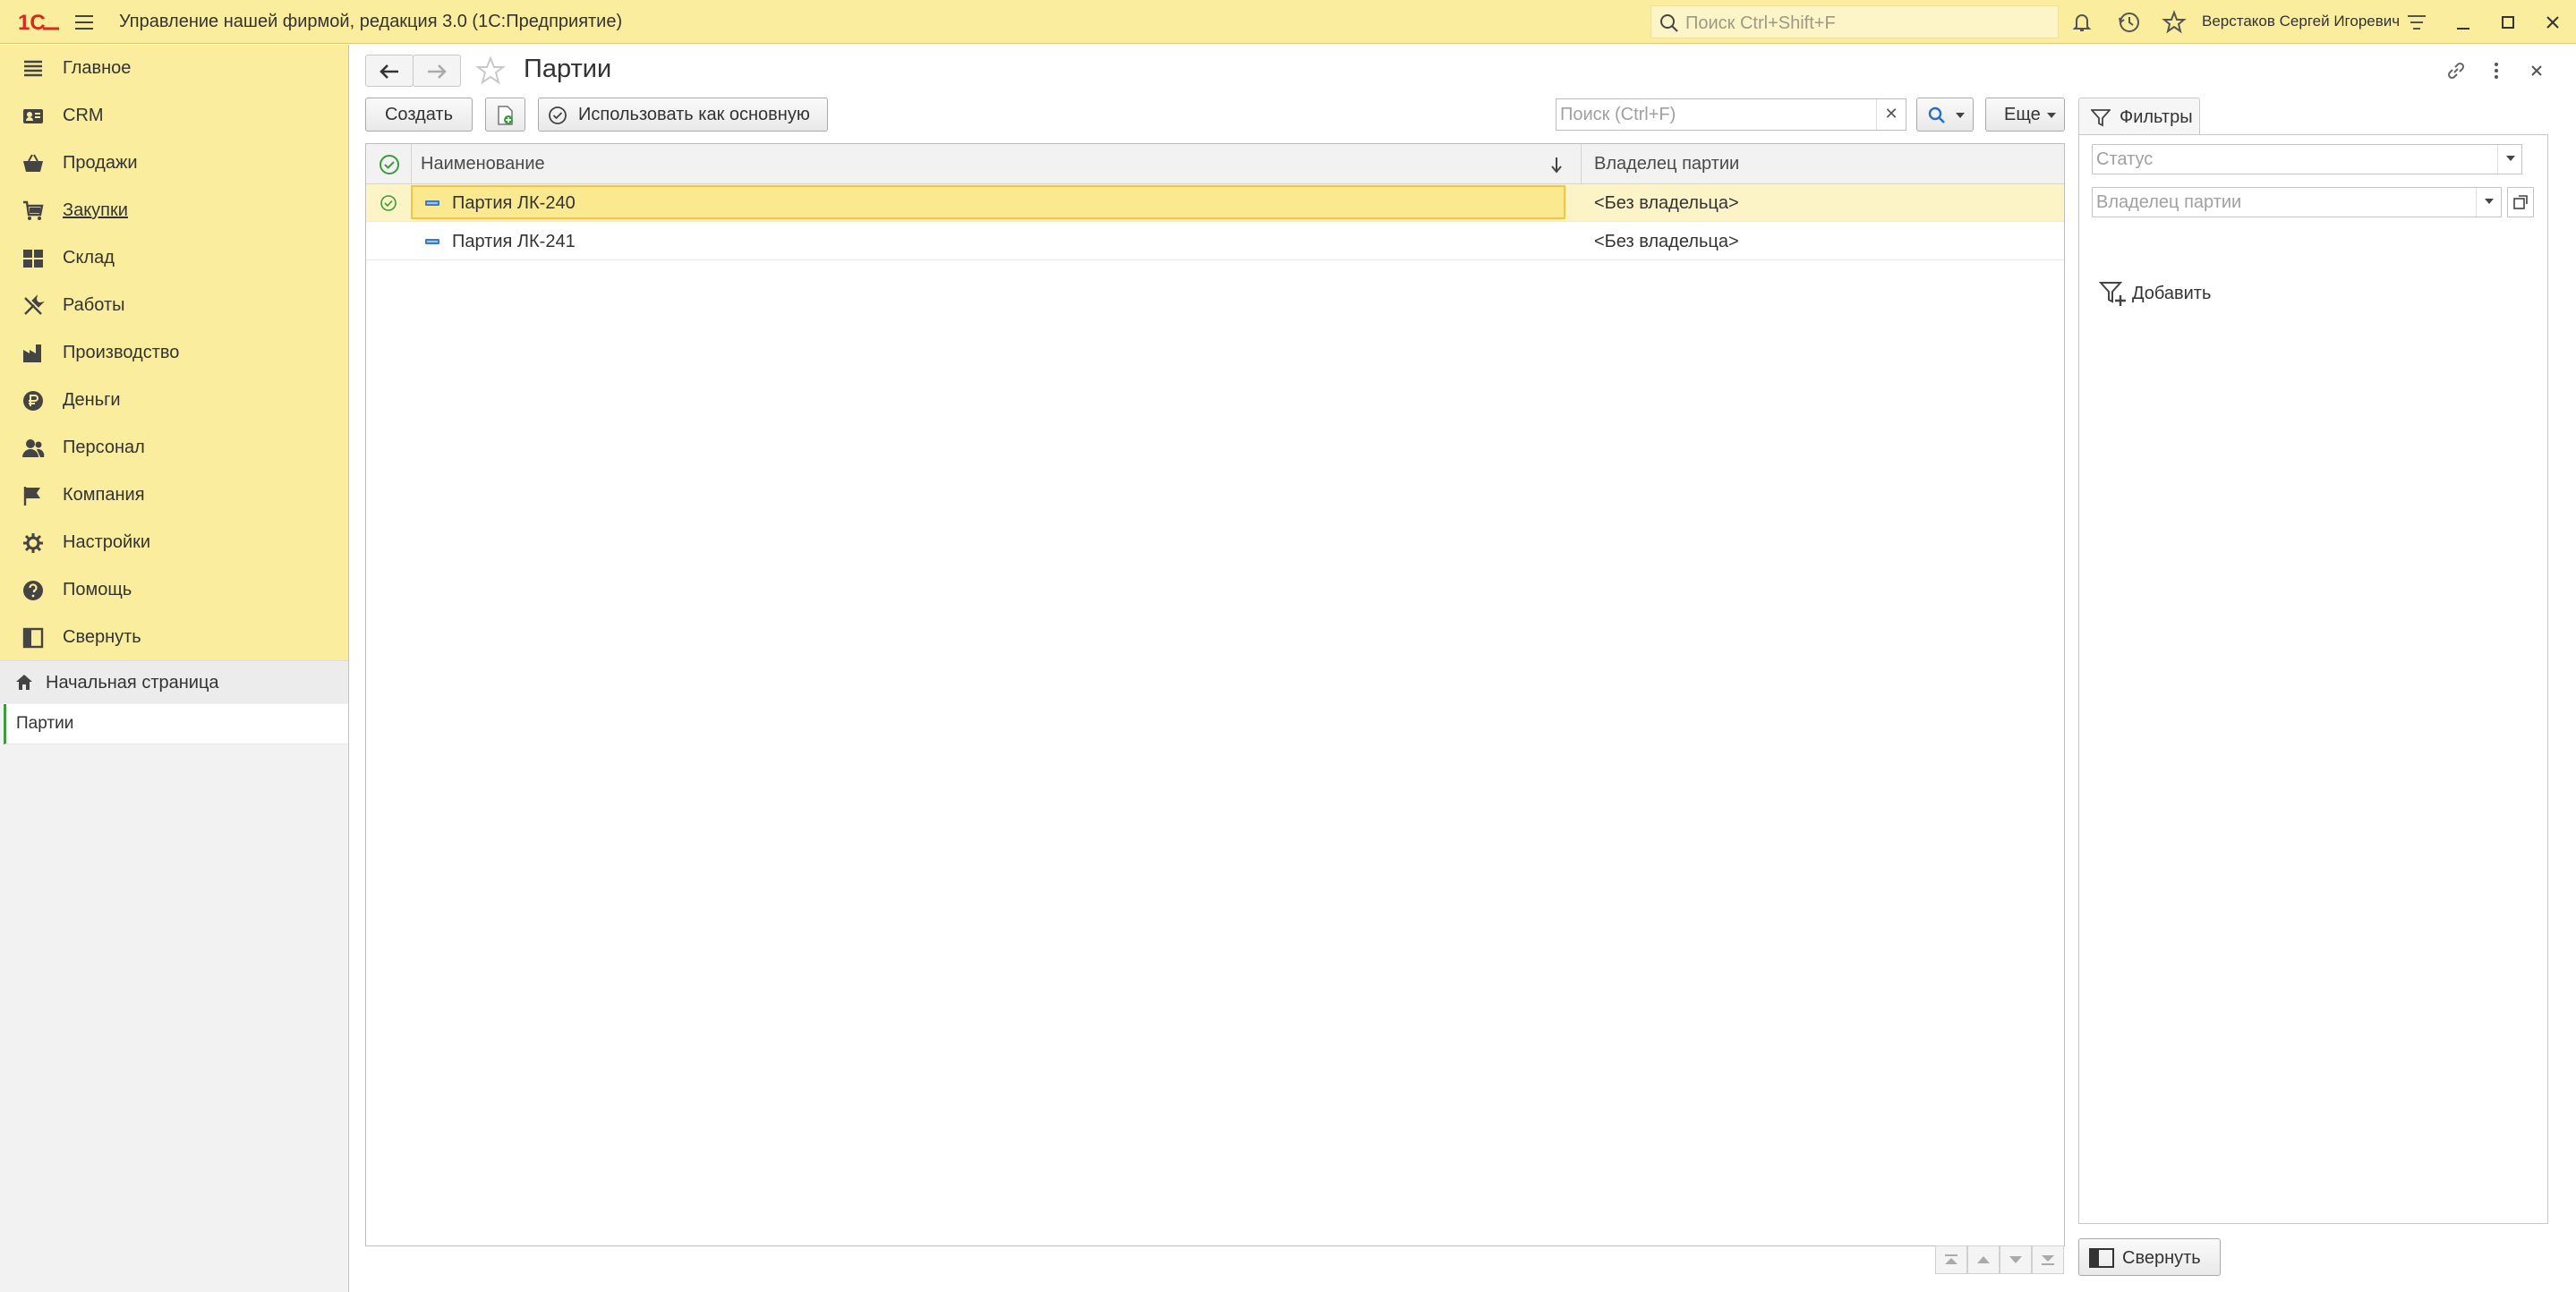 Image resolution: width=2576 pixels, height=1292 pixels. What do you see at coordinates (1951, 1259) in the screenshot?
I see `scroll-to-top-icon` at bounding box center [1951, 1259].